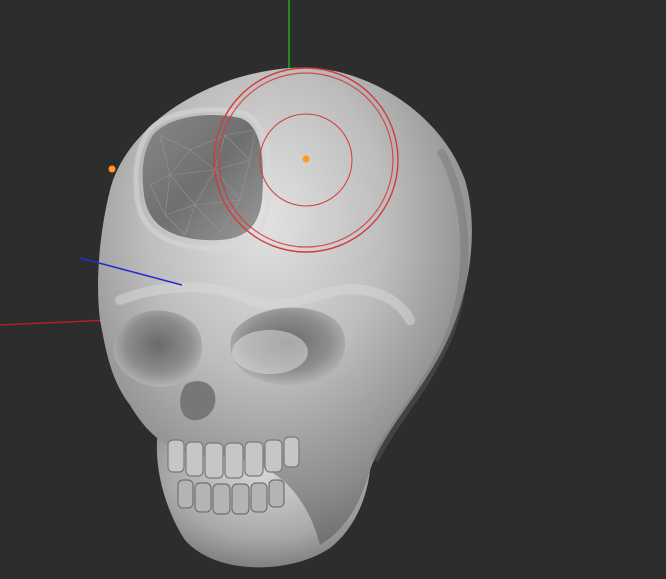 This screenshot has height=579, width=666. What do you see at coordinates (270, 352) in the screenshot?
I see `cheek-highlight` at bounding box center [270, 352].